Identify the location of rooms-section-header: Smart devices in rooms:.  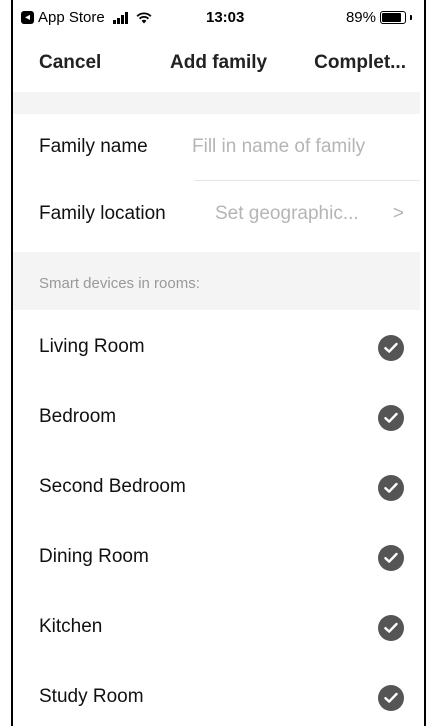
(216, 281).